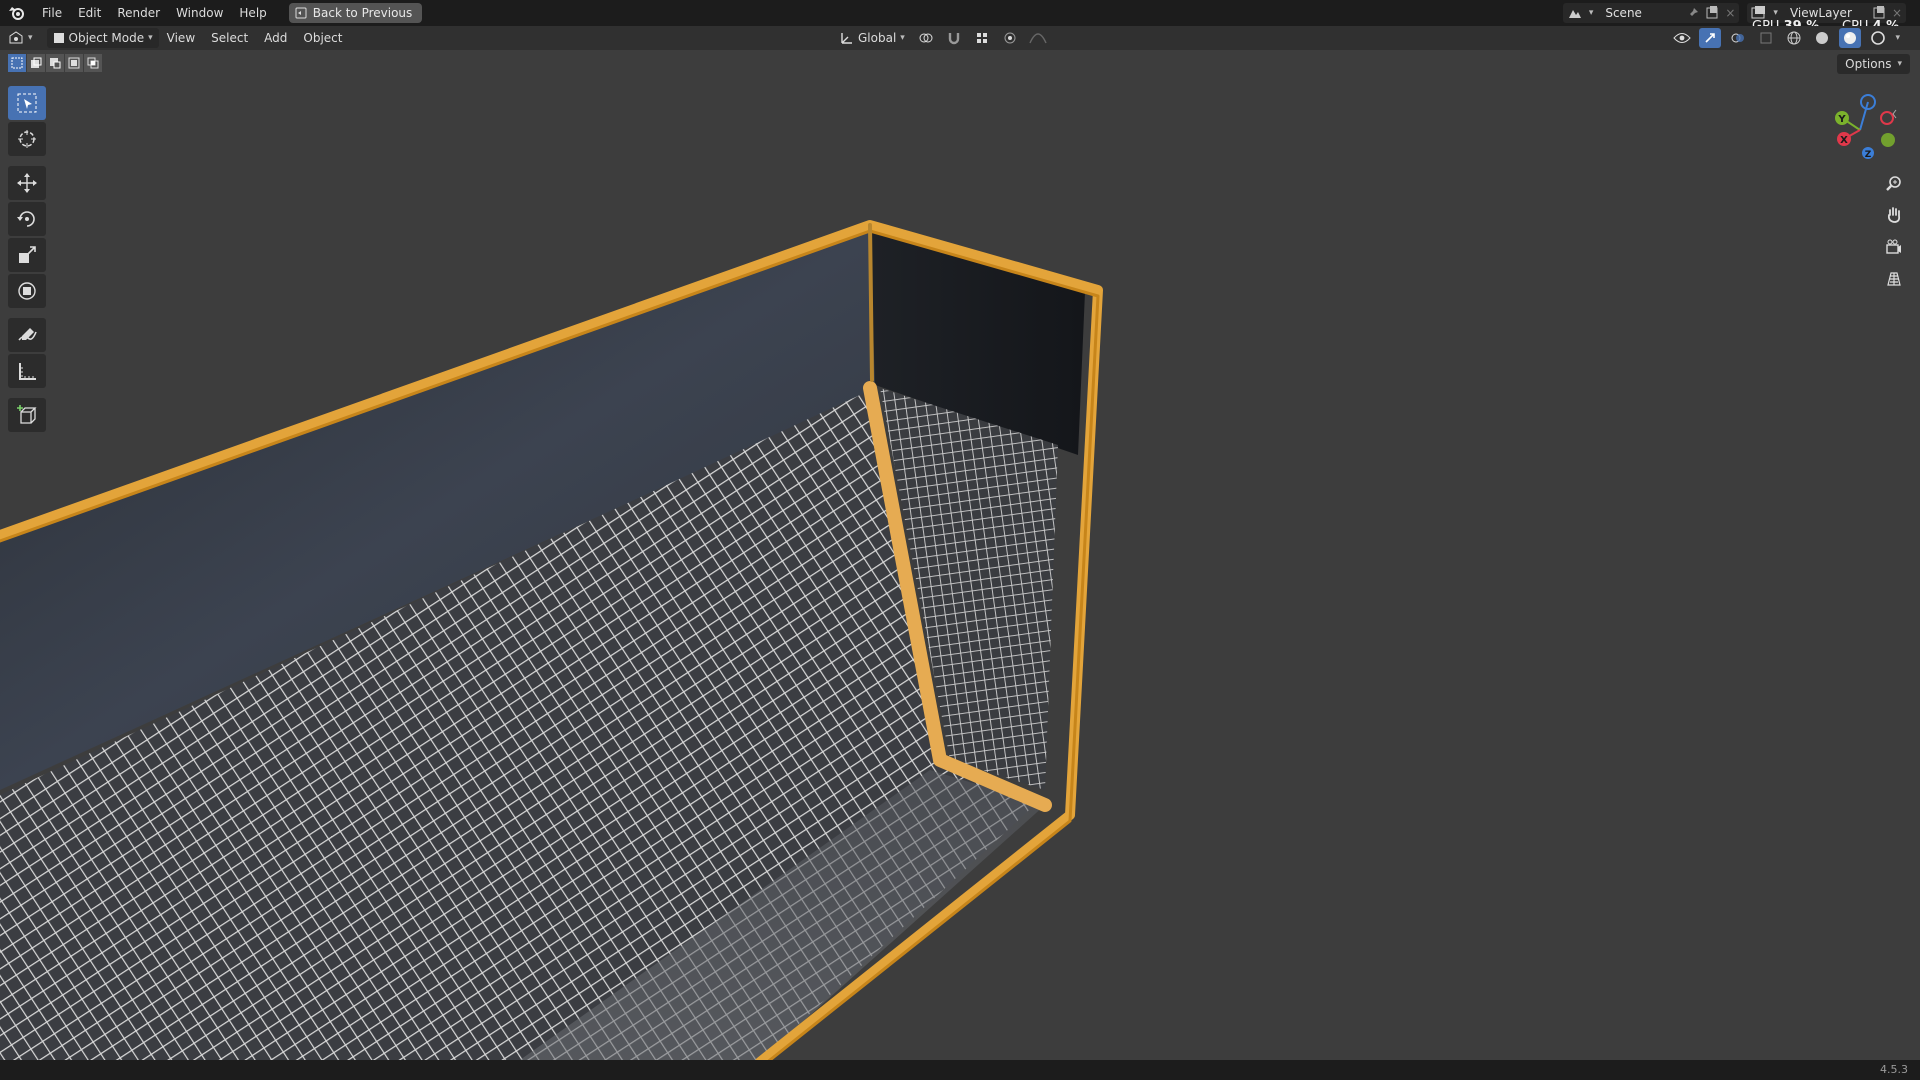 This screenshot has width=1920, height=1080. I want to click on transform-icon, so click(27, 291).